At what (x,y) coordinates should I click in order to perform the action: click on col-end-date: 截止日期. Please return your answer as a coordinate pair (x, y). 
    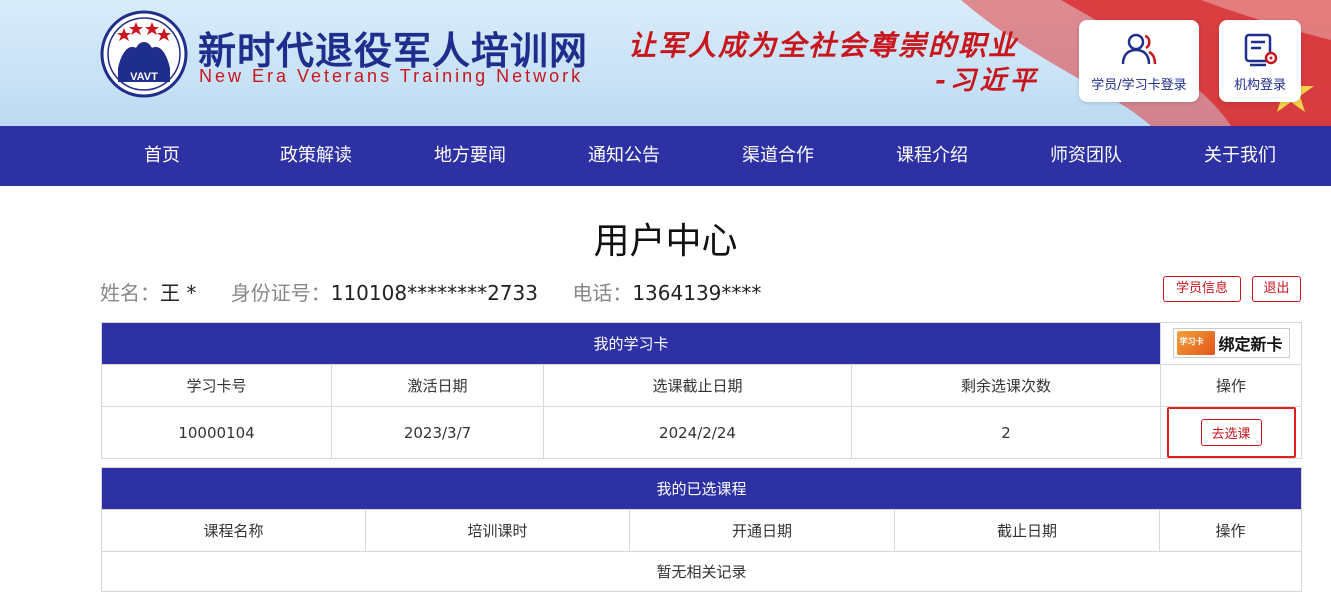
    Looking at the image, I should click on (1027, 530).